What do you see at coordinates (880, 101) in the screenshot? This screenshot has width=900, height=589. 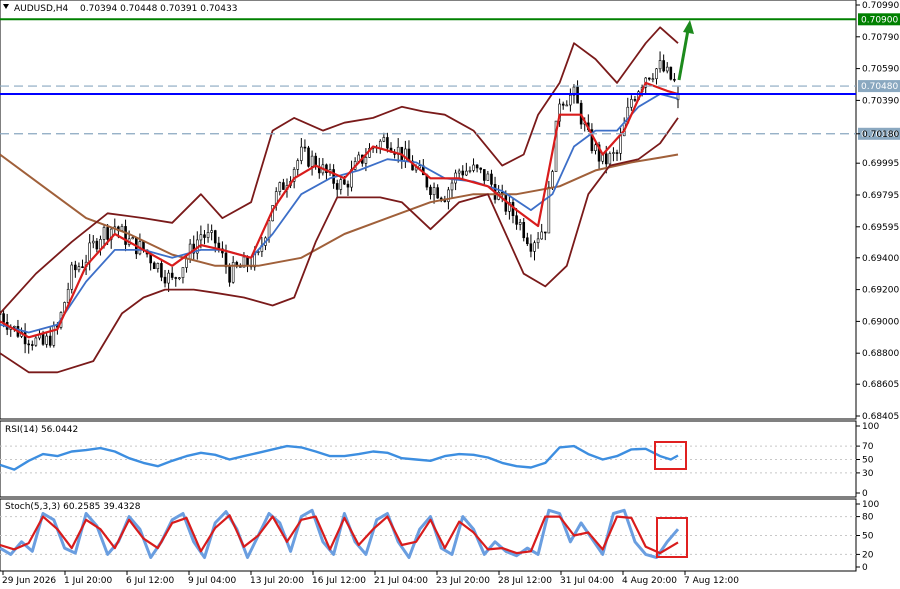 I see `price-tick-label: 0.70390` at bounding box center [880, 101].